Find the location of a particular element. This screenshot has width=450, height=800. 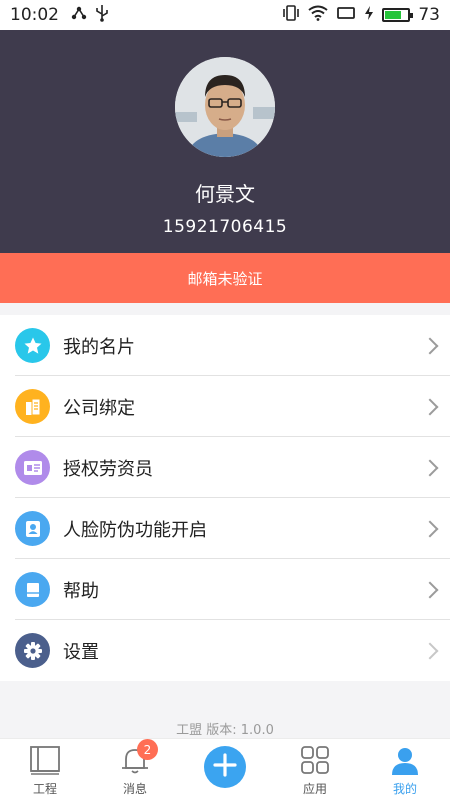

project-icon is located at coordinates (45, 760).